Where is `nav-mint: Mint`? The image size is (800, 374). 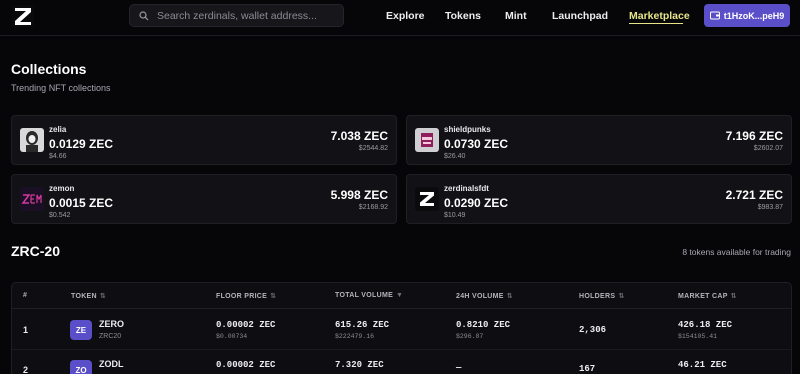 nav-mint: Mint is located at coordinates (516, 16).